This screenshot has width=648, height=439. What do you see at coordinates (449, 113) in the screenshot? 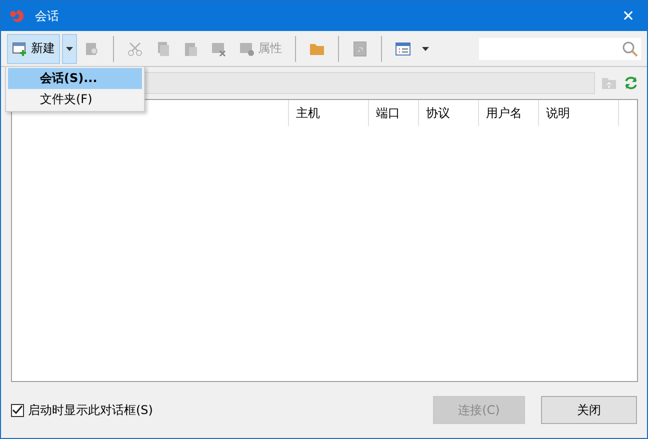
I see `column-header: 协议` at bounding box center [449, 113].